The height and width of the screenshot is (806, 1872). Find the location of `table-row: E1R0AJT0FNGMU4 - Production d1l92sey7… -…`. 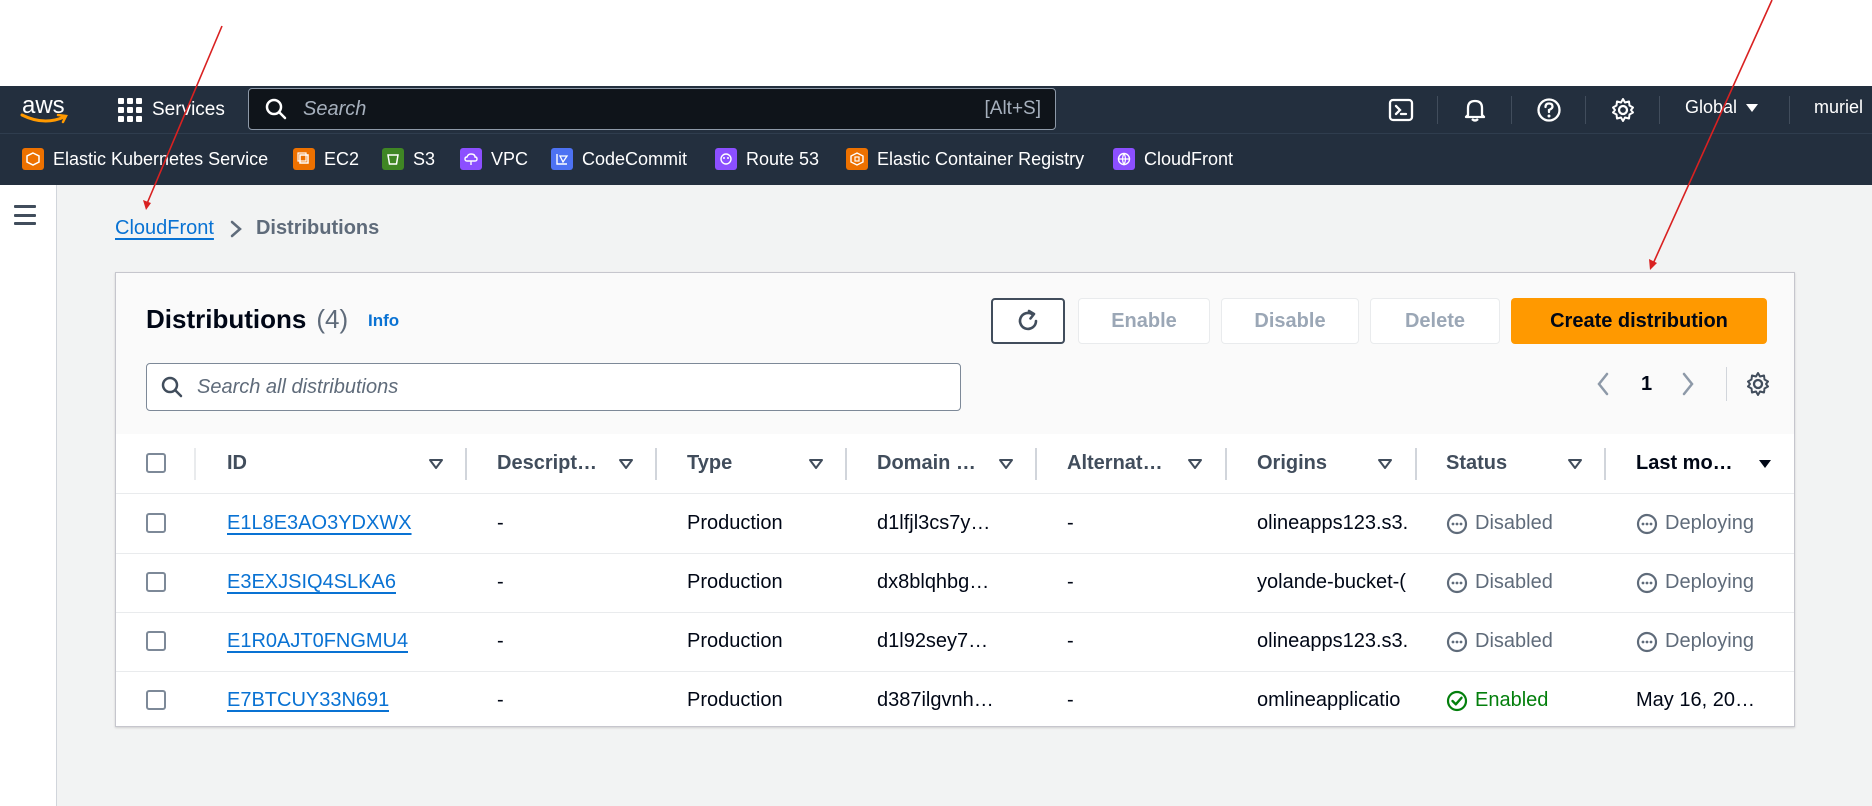

table-row: E1R0AJT0FNGMU4 - Production d1l92sey7… -… is located at coordinates (955, 642).